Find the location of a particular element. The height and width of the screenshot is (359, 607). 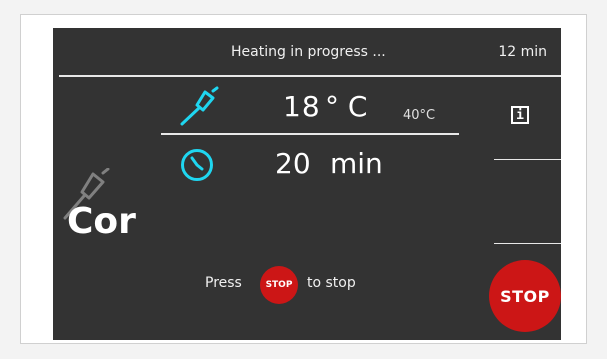

stop-button: STOP is located at coordinates (525, 296).